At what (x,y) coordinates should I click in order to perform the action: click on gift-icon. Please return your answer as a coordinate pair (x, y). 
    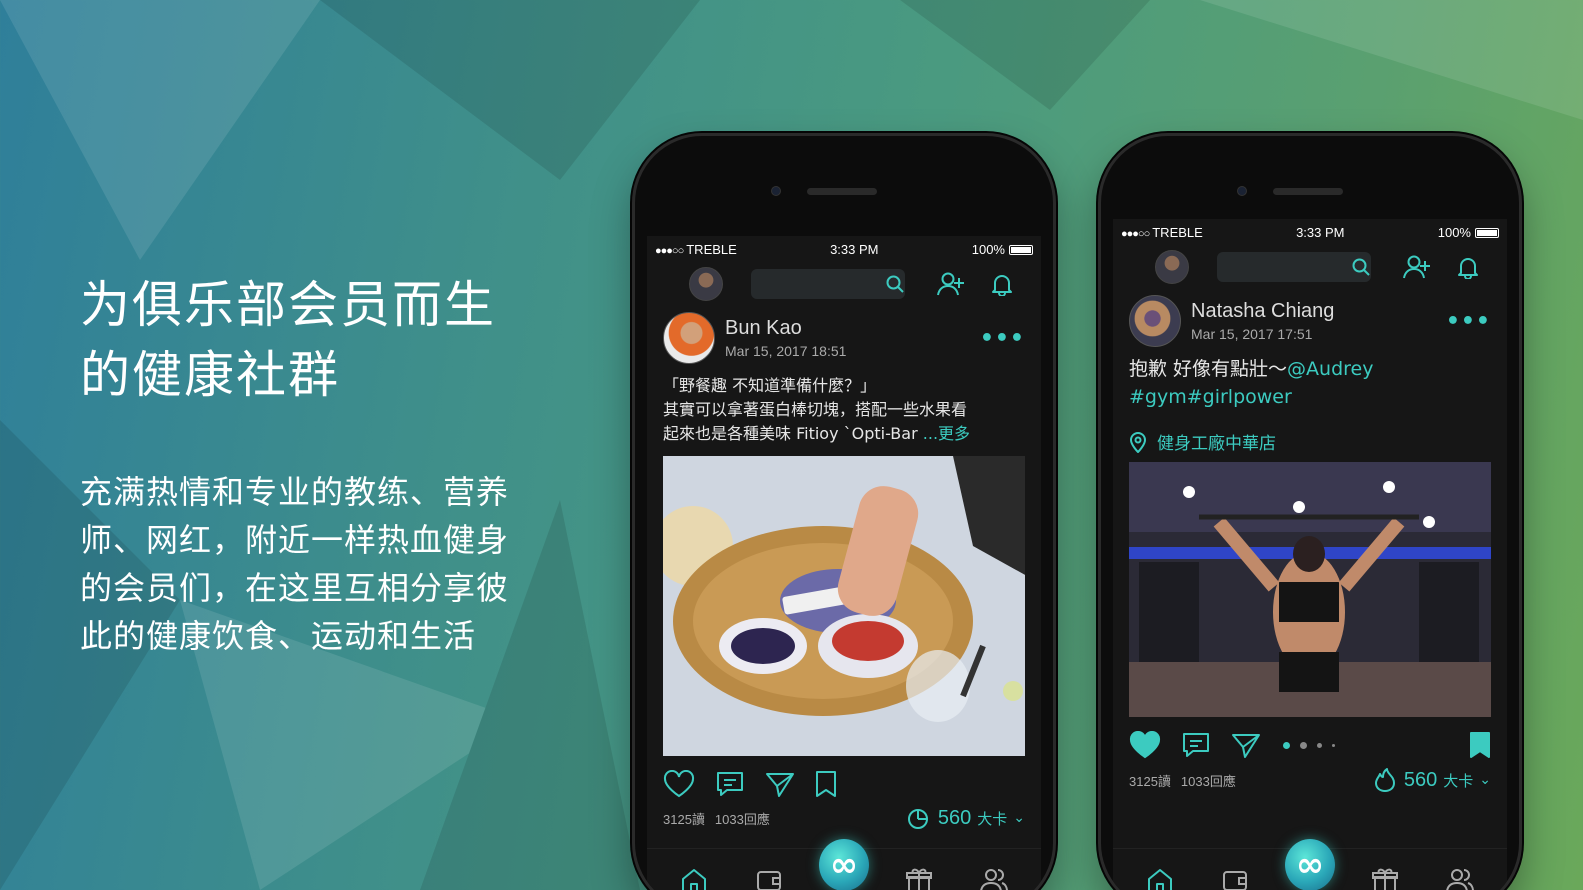
    Looking at the image, I should click on (919, 878).